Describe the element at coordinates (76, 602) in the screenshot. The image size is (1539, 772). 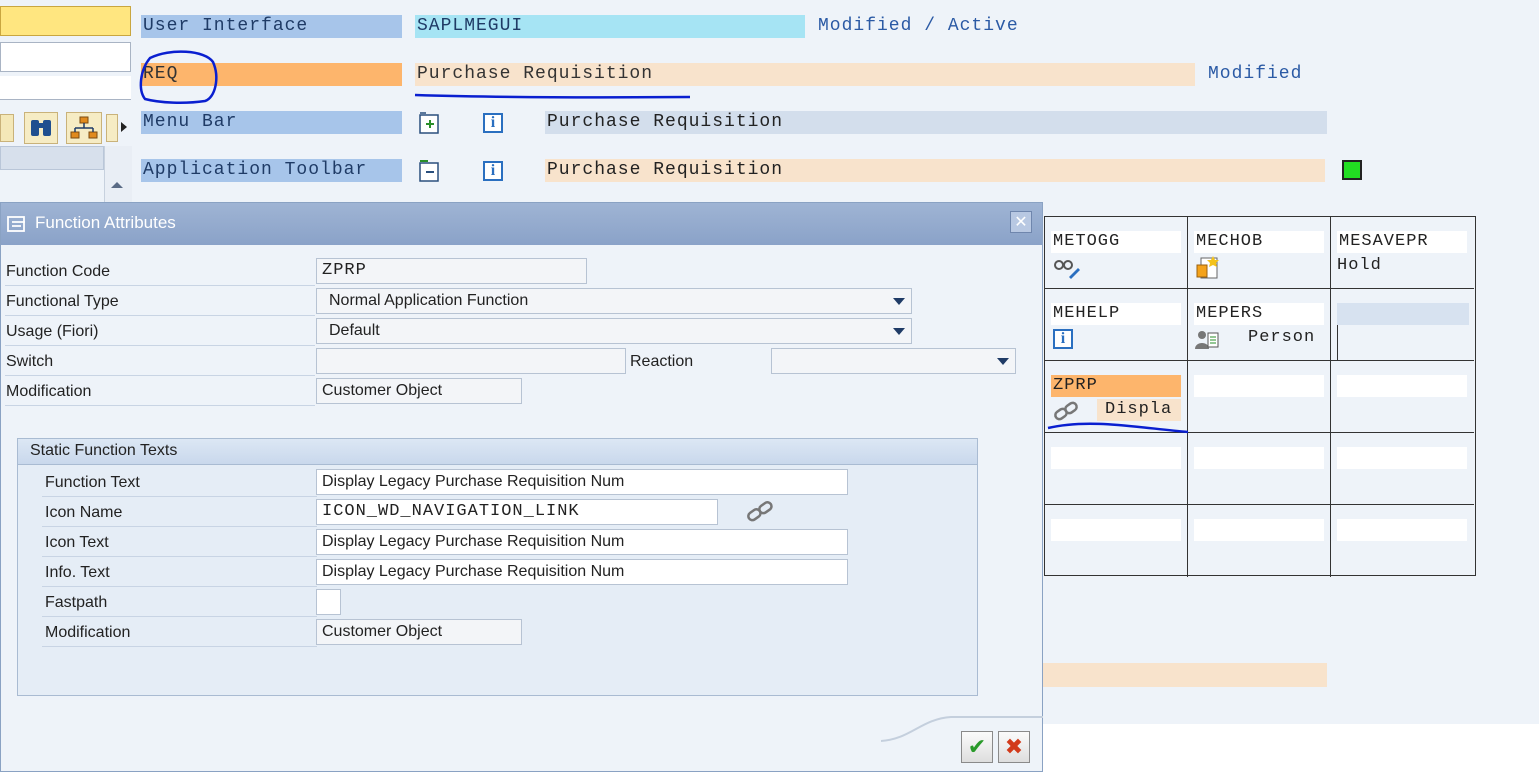
I see `fastpath-label: Fastpath` at that location.